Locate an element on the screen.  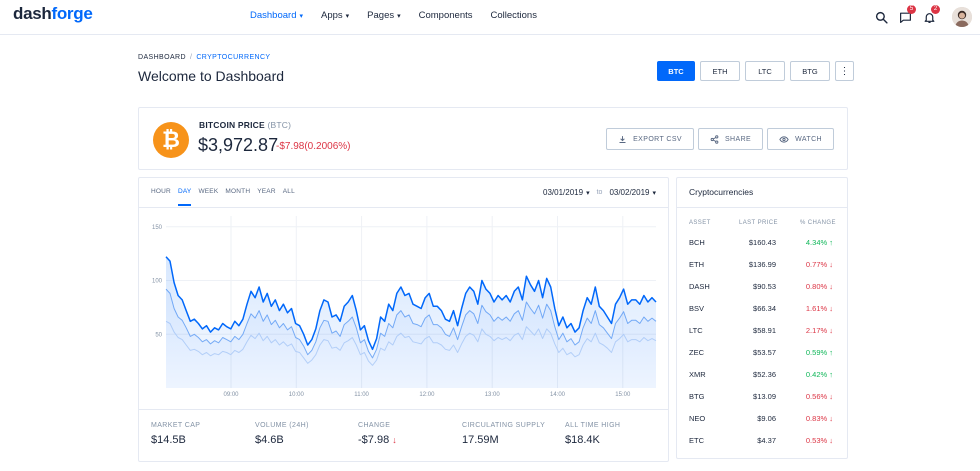
search-icon is located at coordinates (881, 17).